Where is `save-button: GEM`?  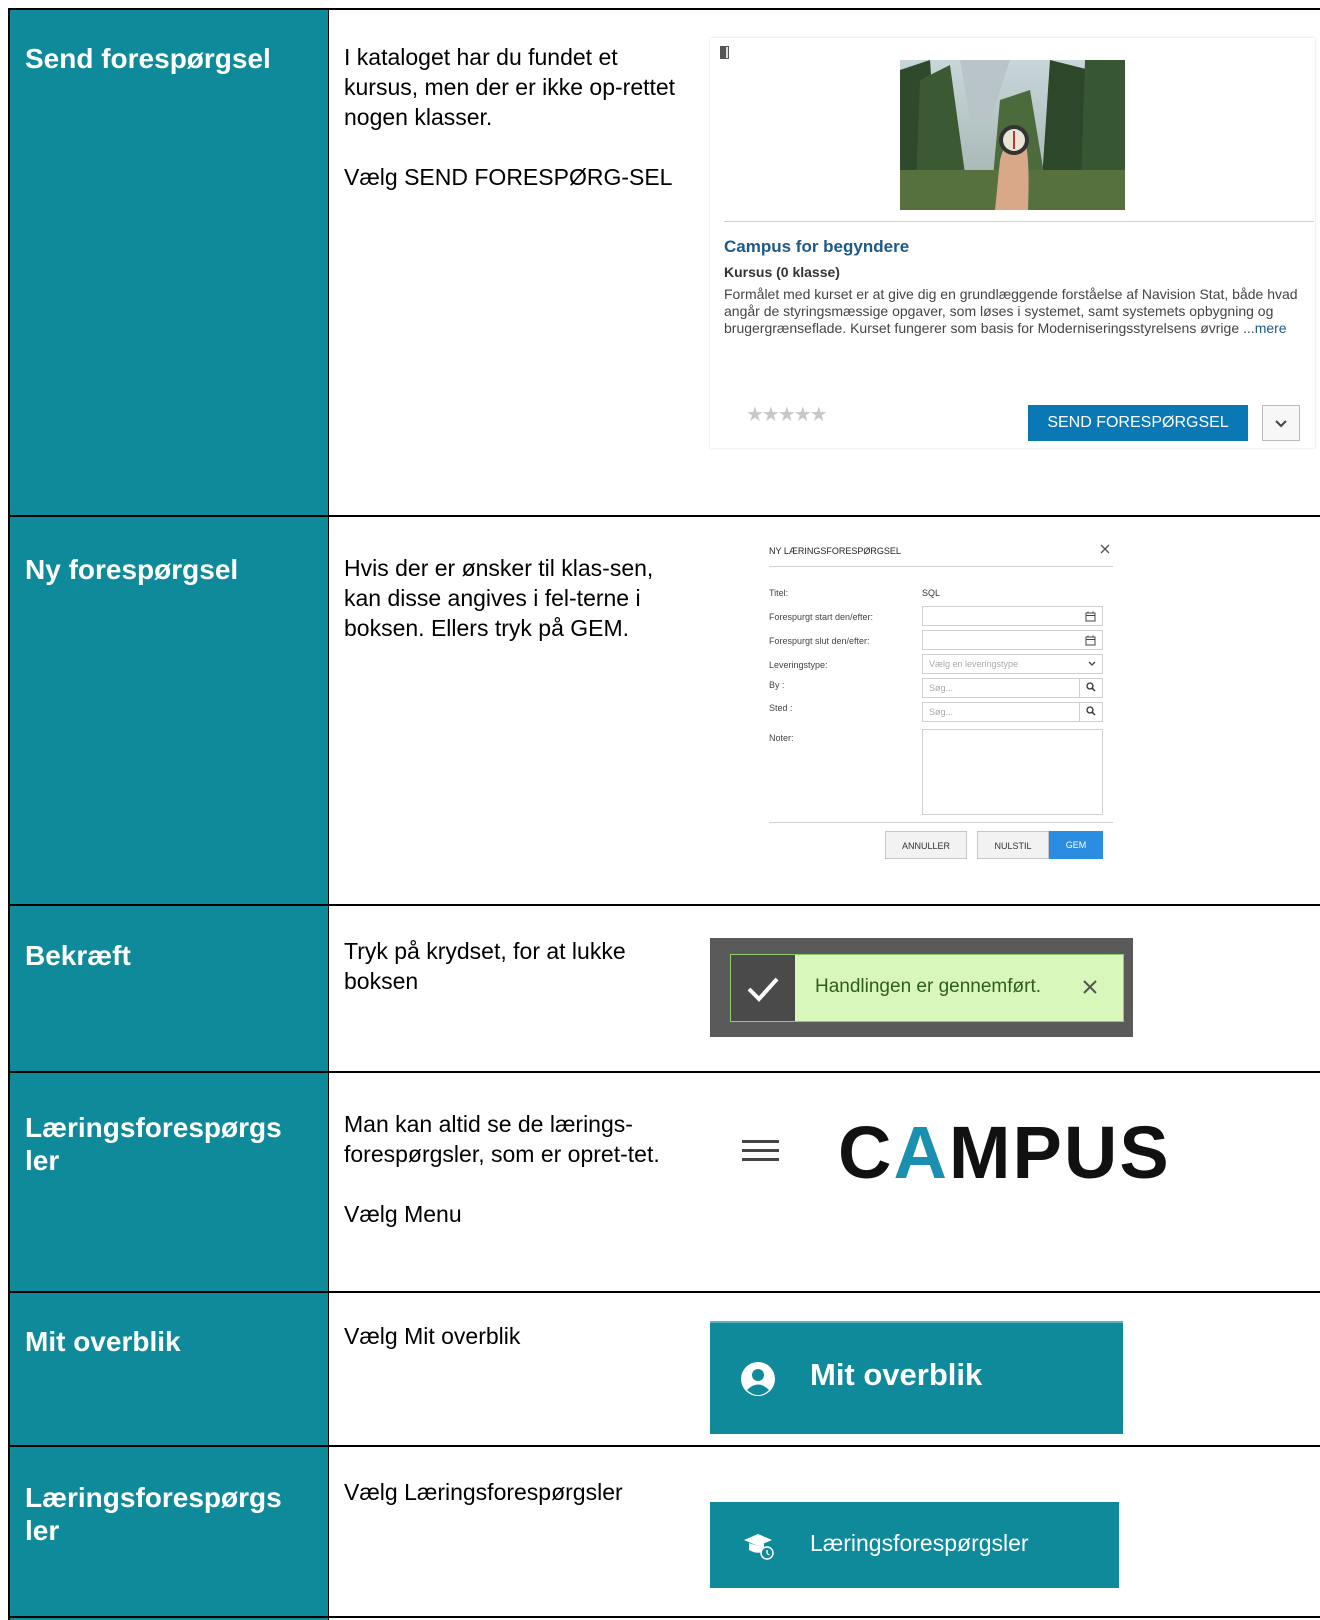 save-button: GEM is located at coordinates (1076, 845).